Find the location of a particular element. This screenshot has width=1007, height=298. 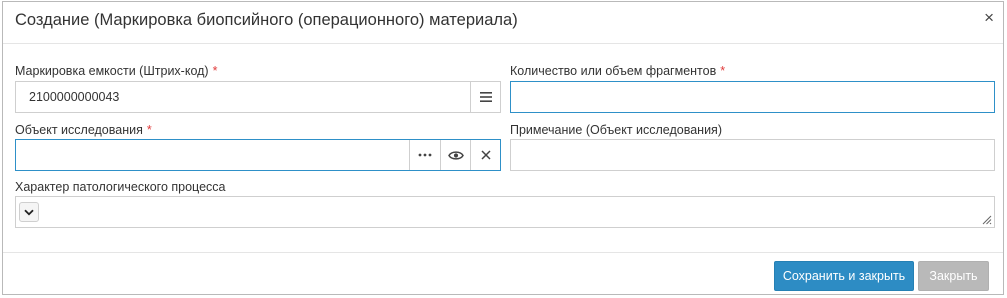

research-object-field is located at coordinates (258, 155).